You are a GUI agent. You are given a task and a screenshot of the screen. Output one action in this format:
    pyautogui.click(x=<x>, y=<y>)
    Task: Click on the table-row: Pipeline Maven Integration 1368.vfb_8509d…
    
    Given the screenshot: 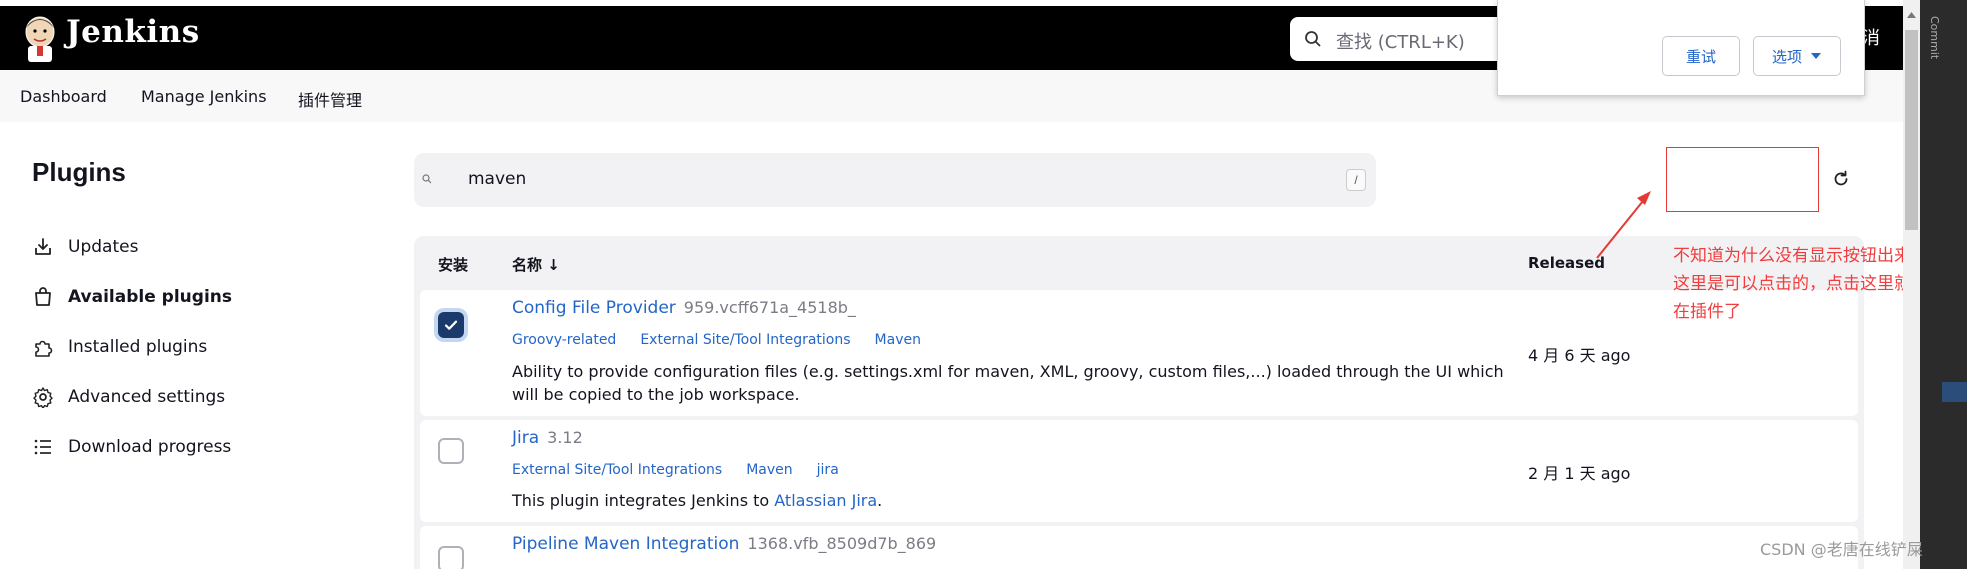 What is the action you would take?
    pyautogui.click(x=1139, y=547)
    